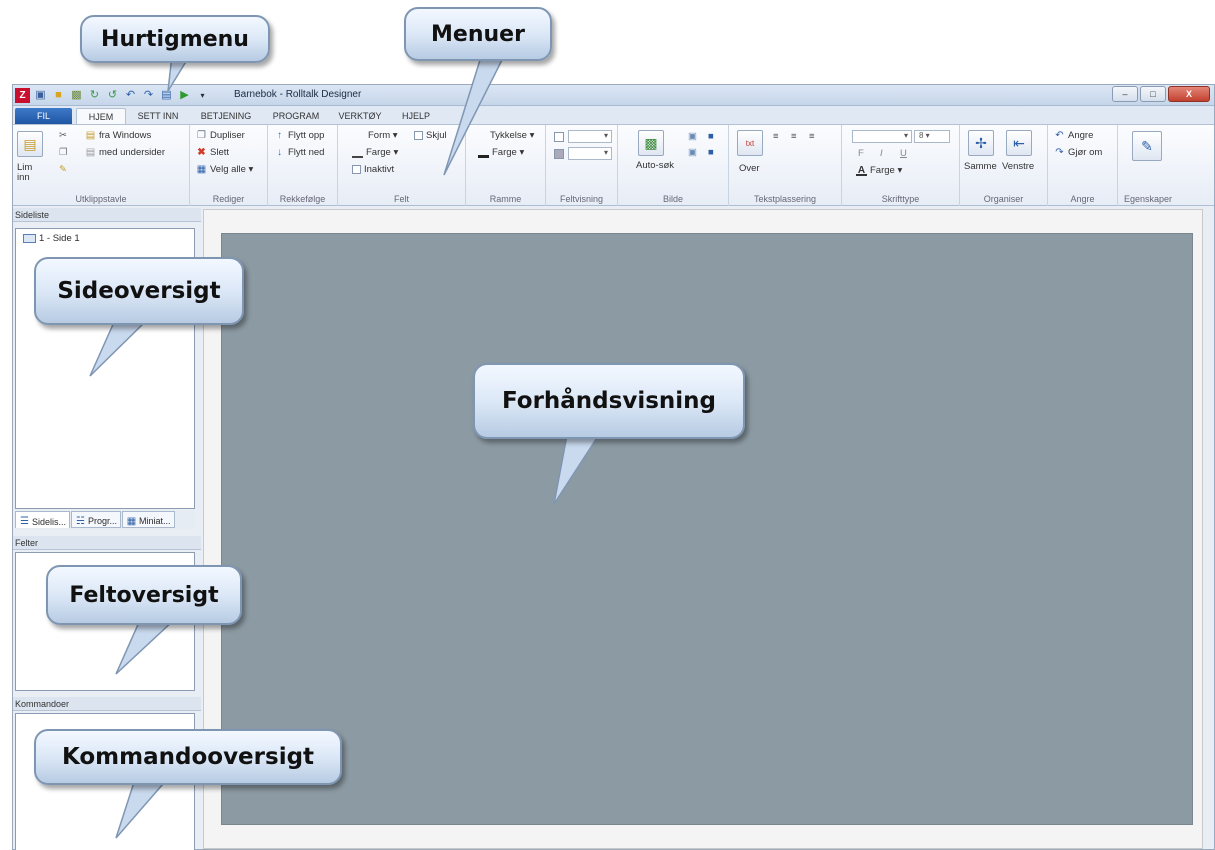 This screenshot has width=1215, height=850. What do you see at coordinates (1019, 143) in the screenshot?
I see `align-left-layout-icon: ⇤` at bounding box center [1019, 143].